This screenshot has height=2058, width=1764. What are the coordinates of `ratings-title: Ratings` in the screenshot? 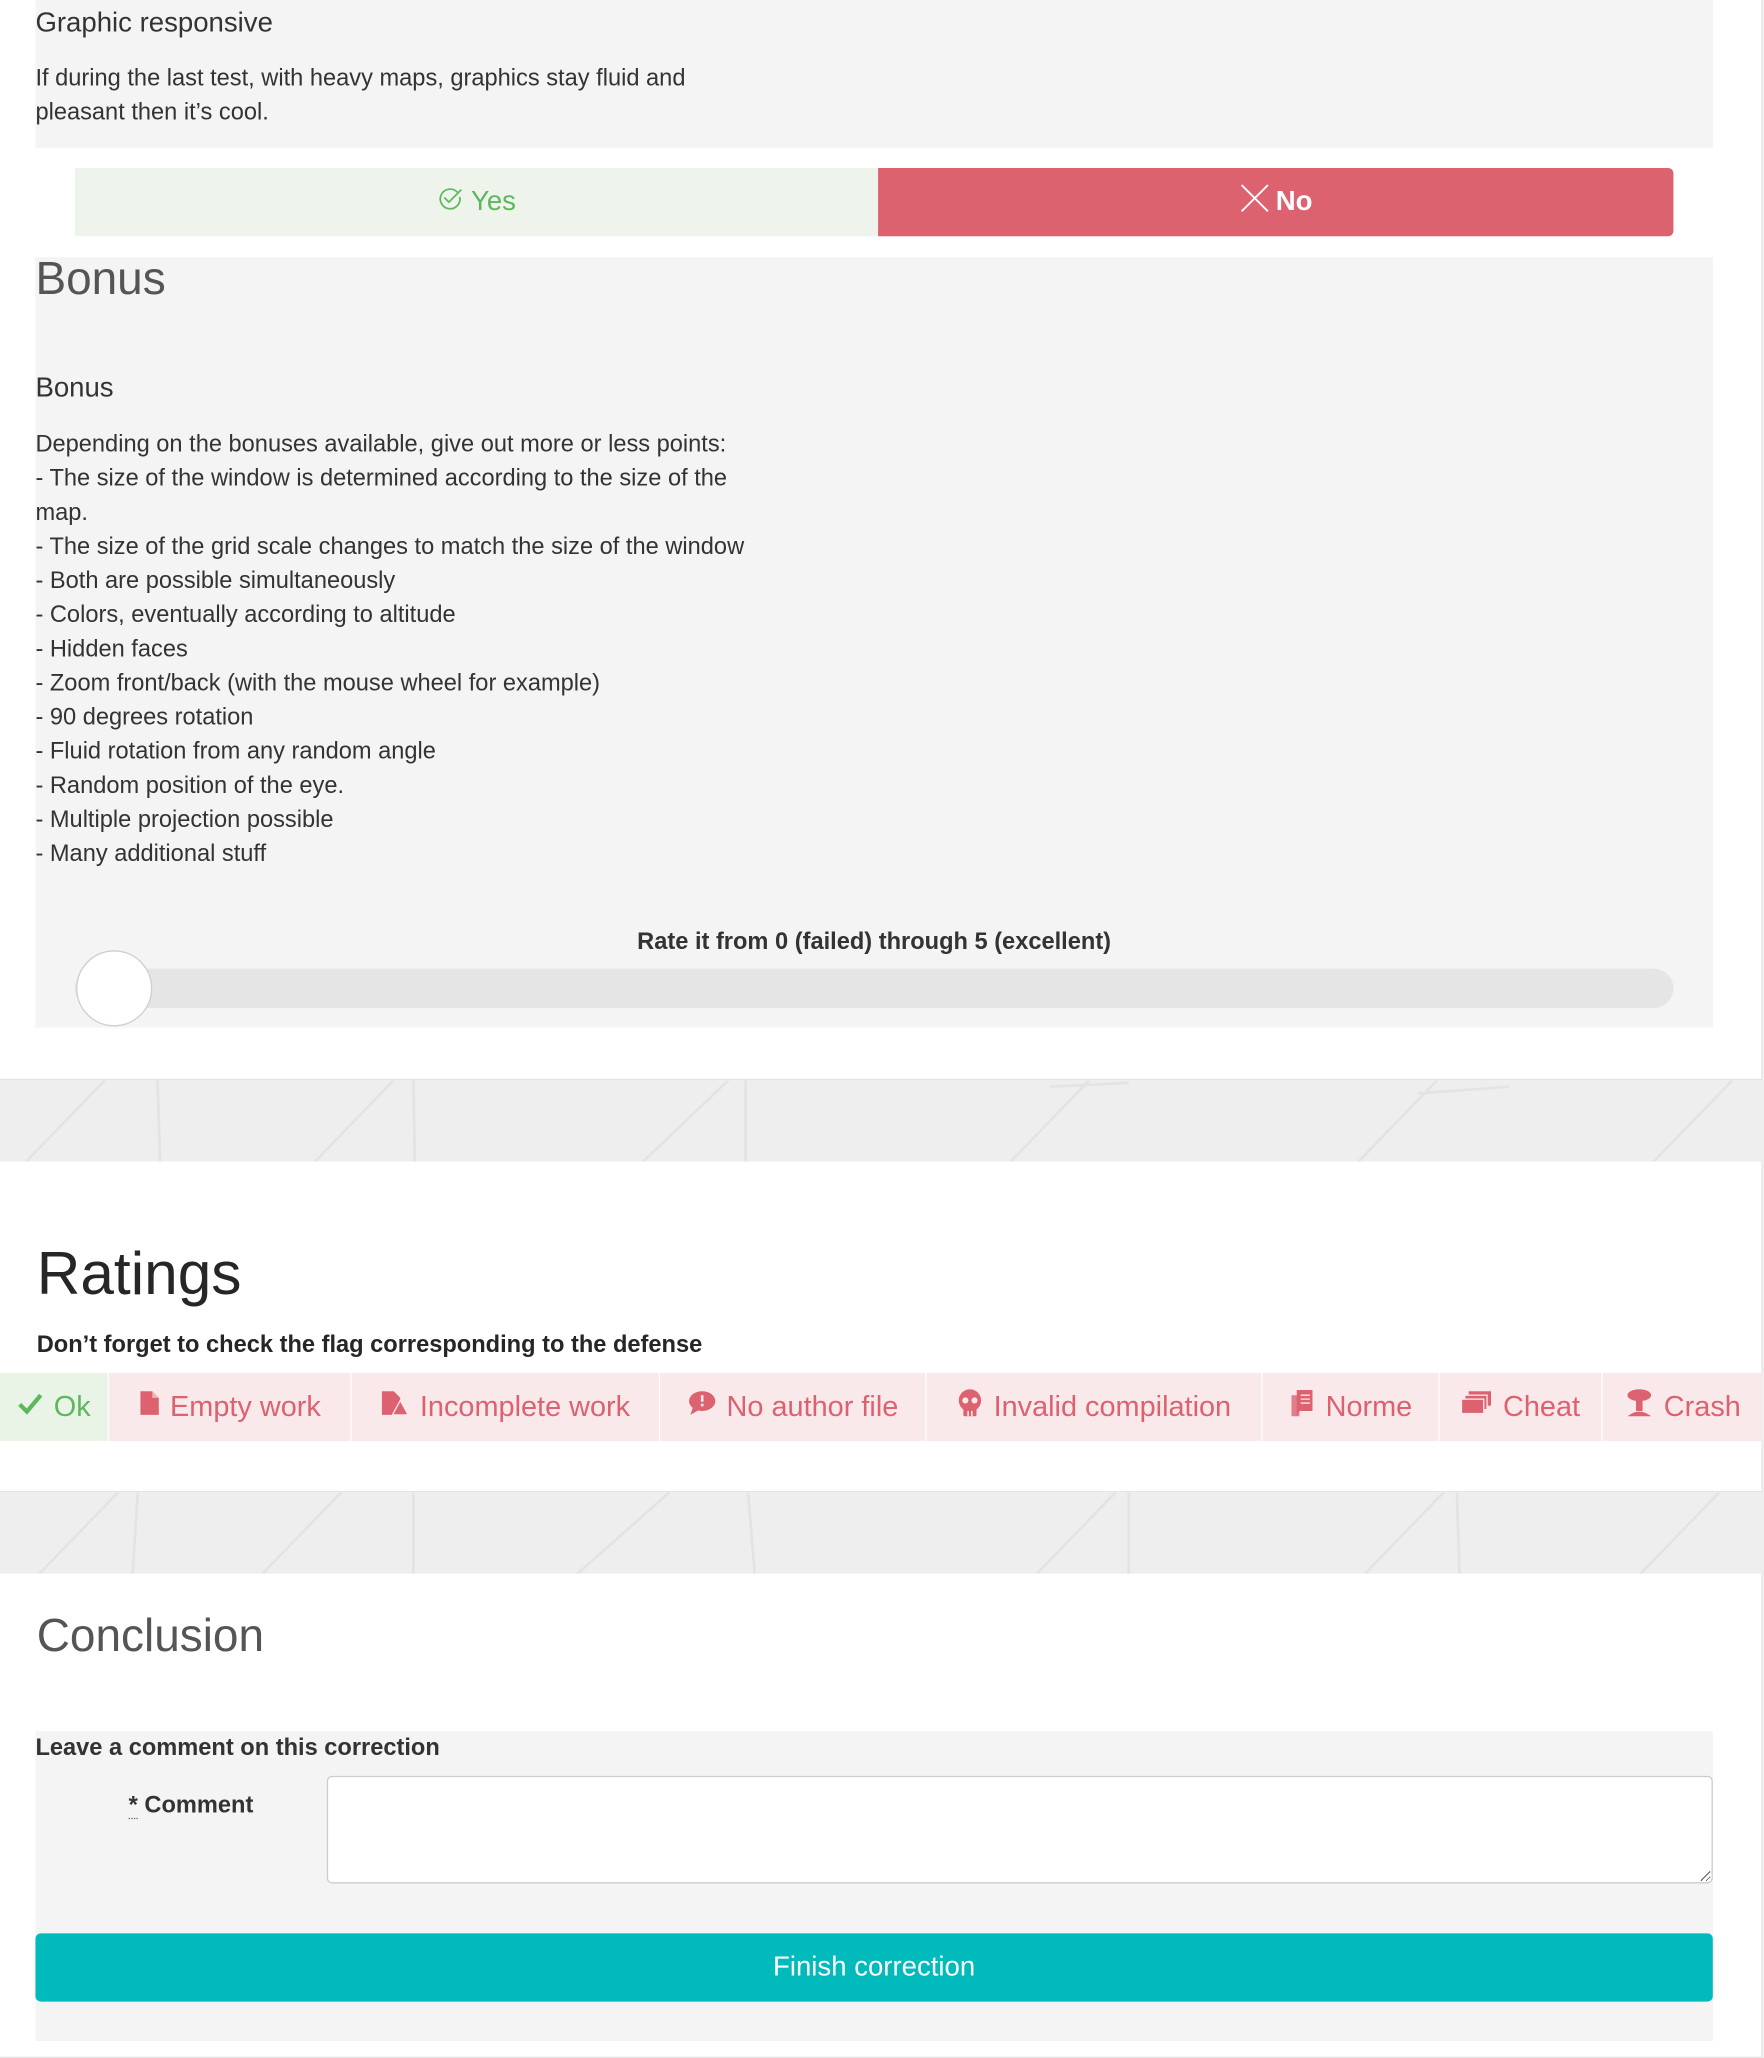 It's located at (139, 1273).